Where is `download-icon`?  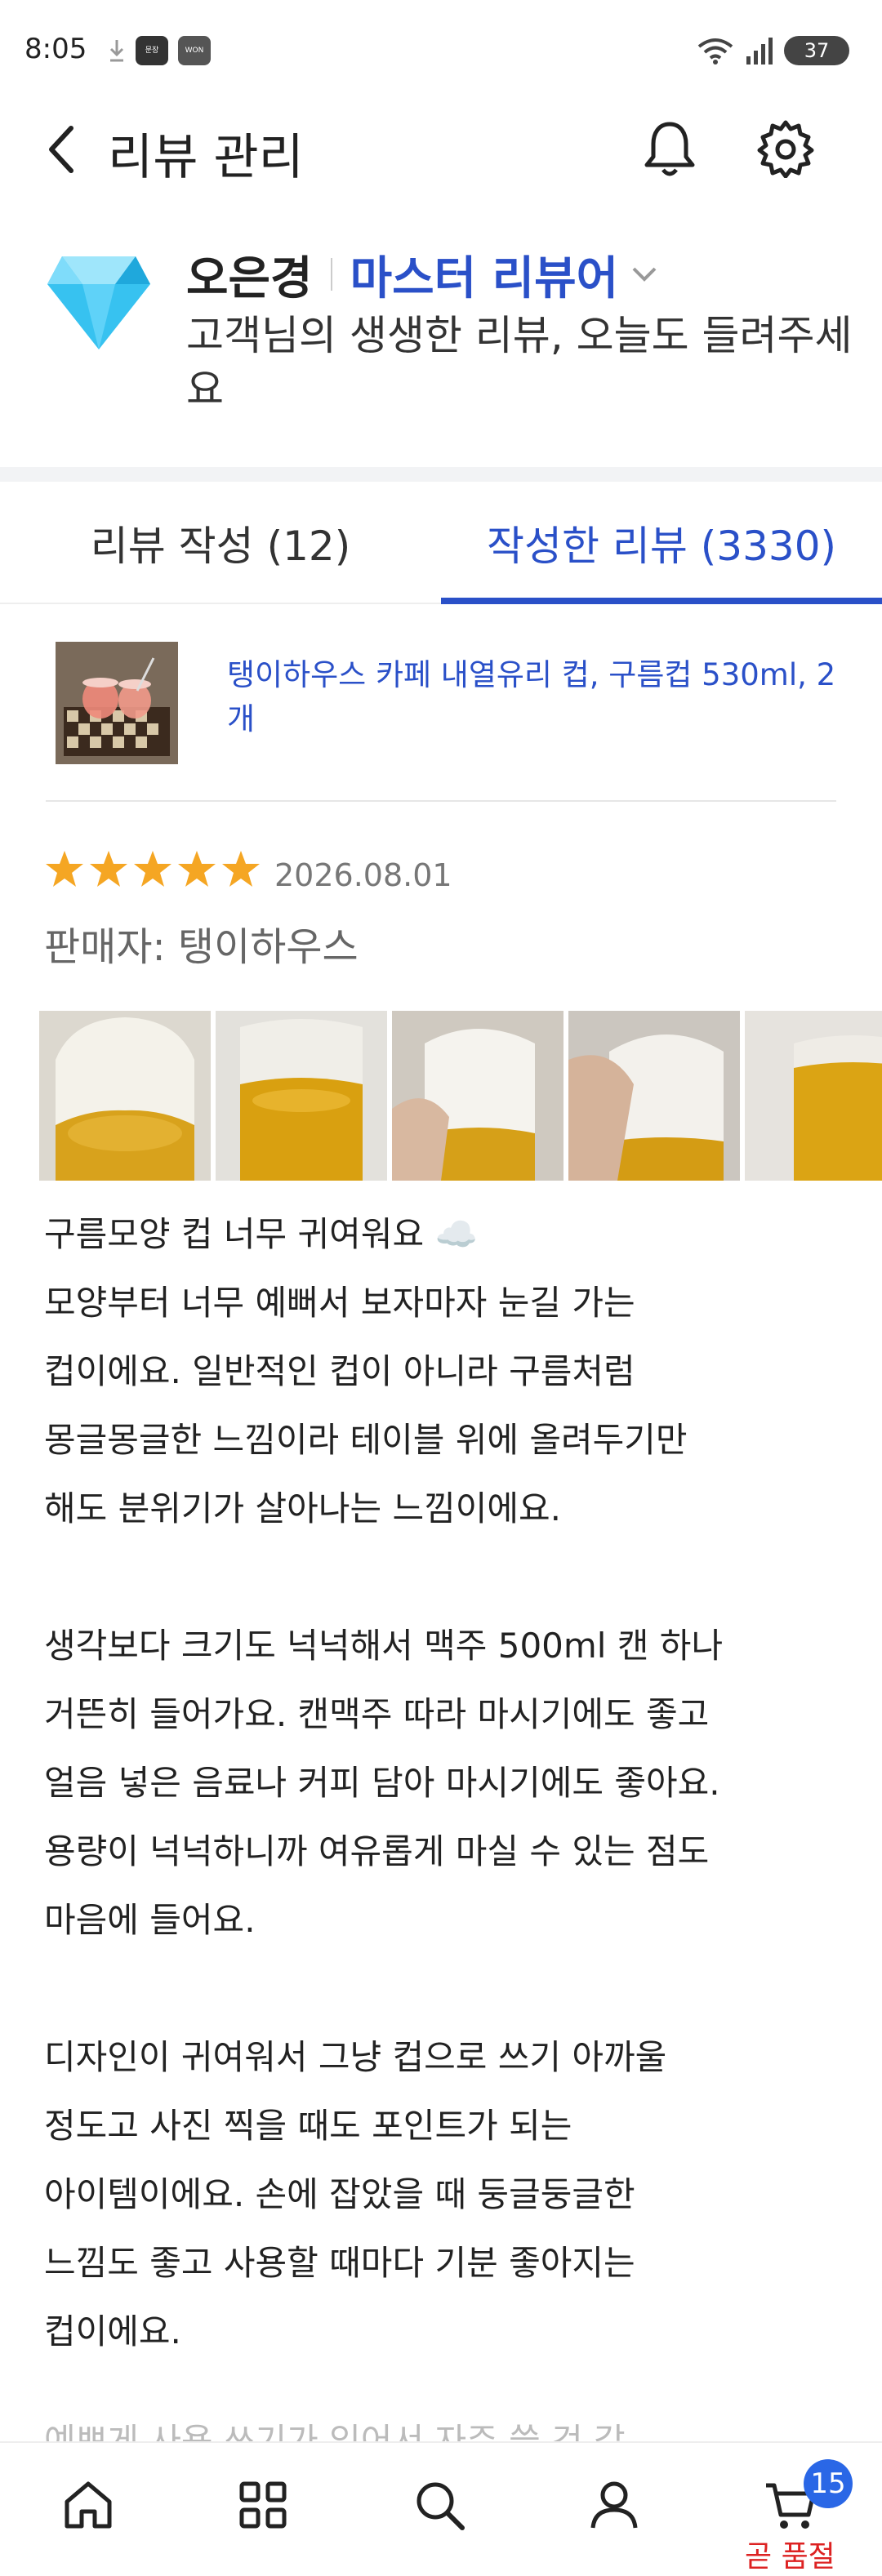
download-icon is located at coordinates (116, 51).